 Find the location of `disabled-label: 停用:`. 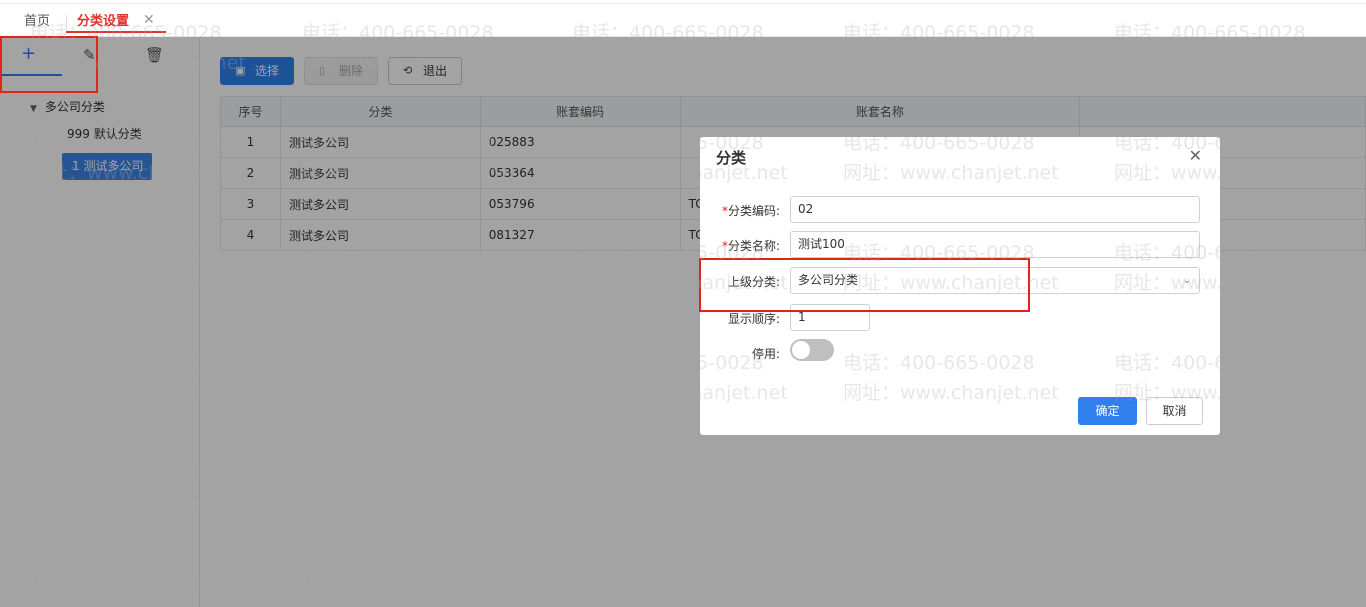

disabled-label: 停用: is located at coordinates (765, 354).